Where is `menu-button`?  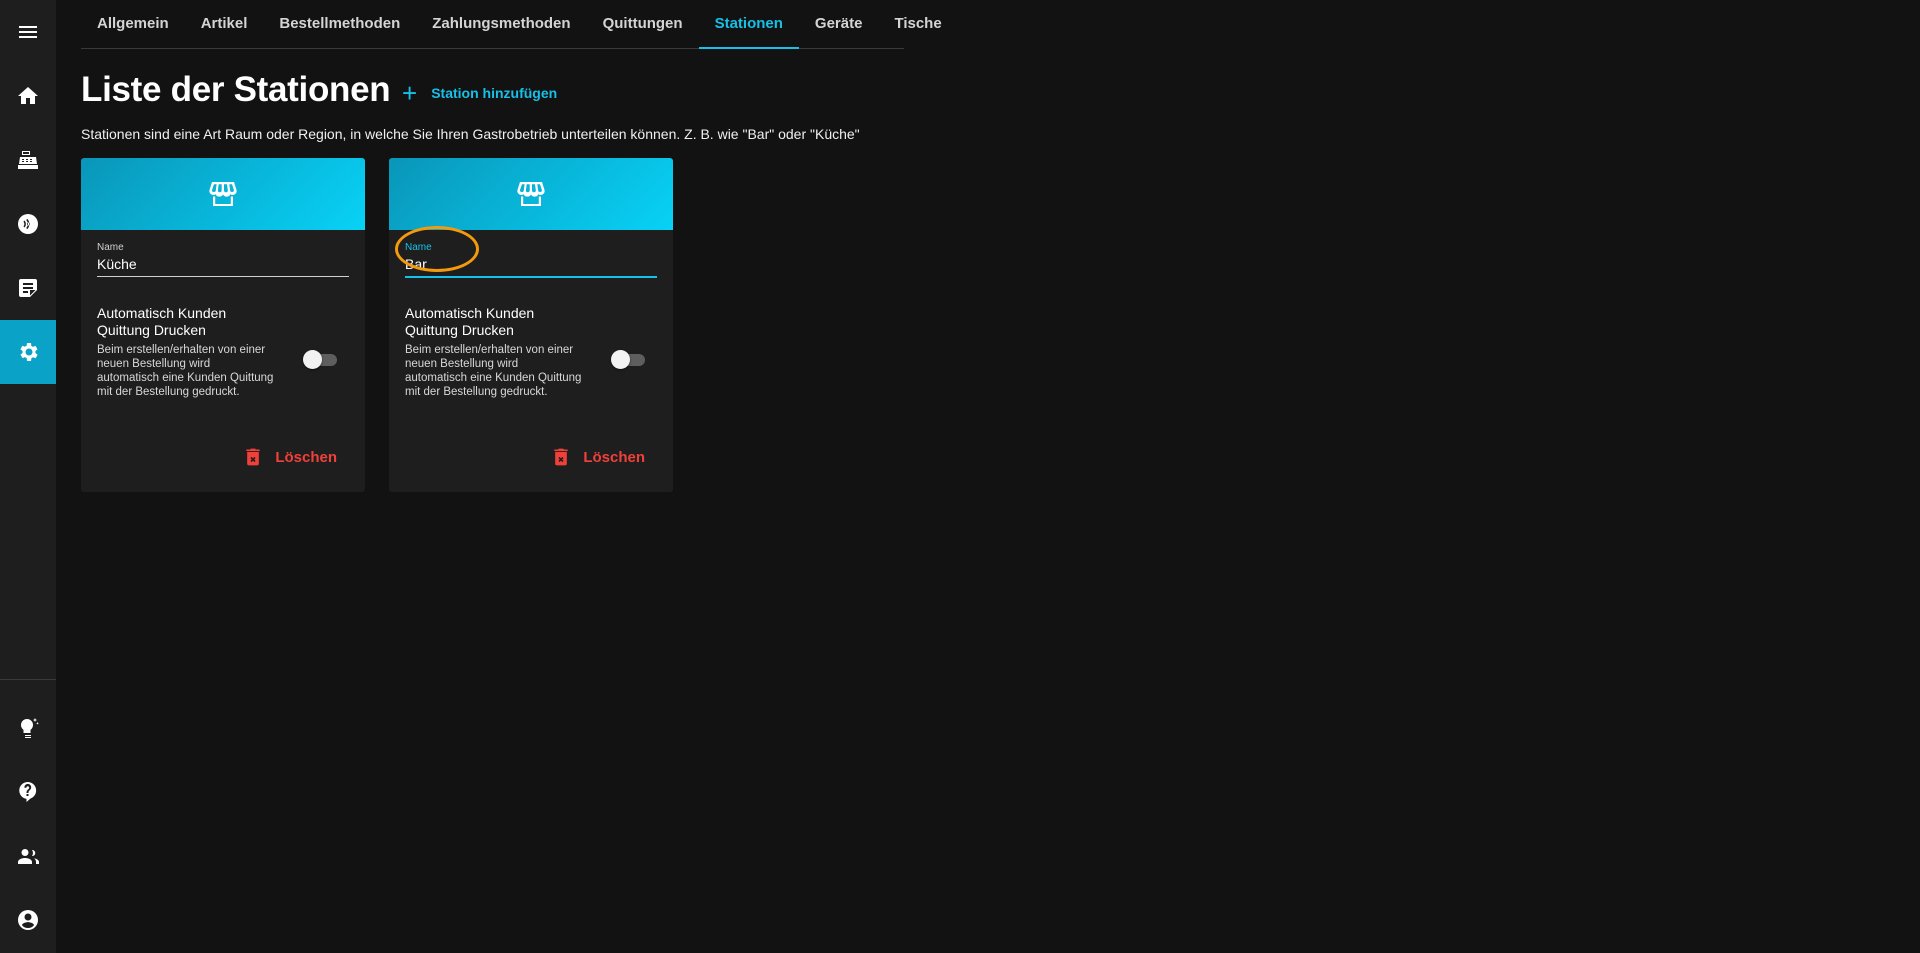
menu-button is located at coordinates (28, 32).